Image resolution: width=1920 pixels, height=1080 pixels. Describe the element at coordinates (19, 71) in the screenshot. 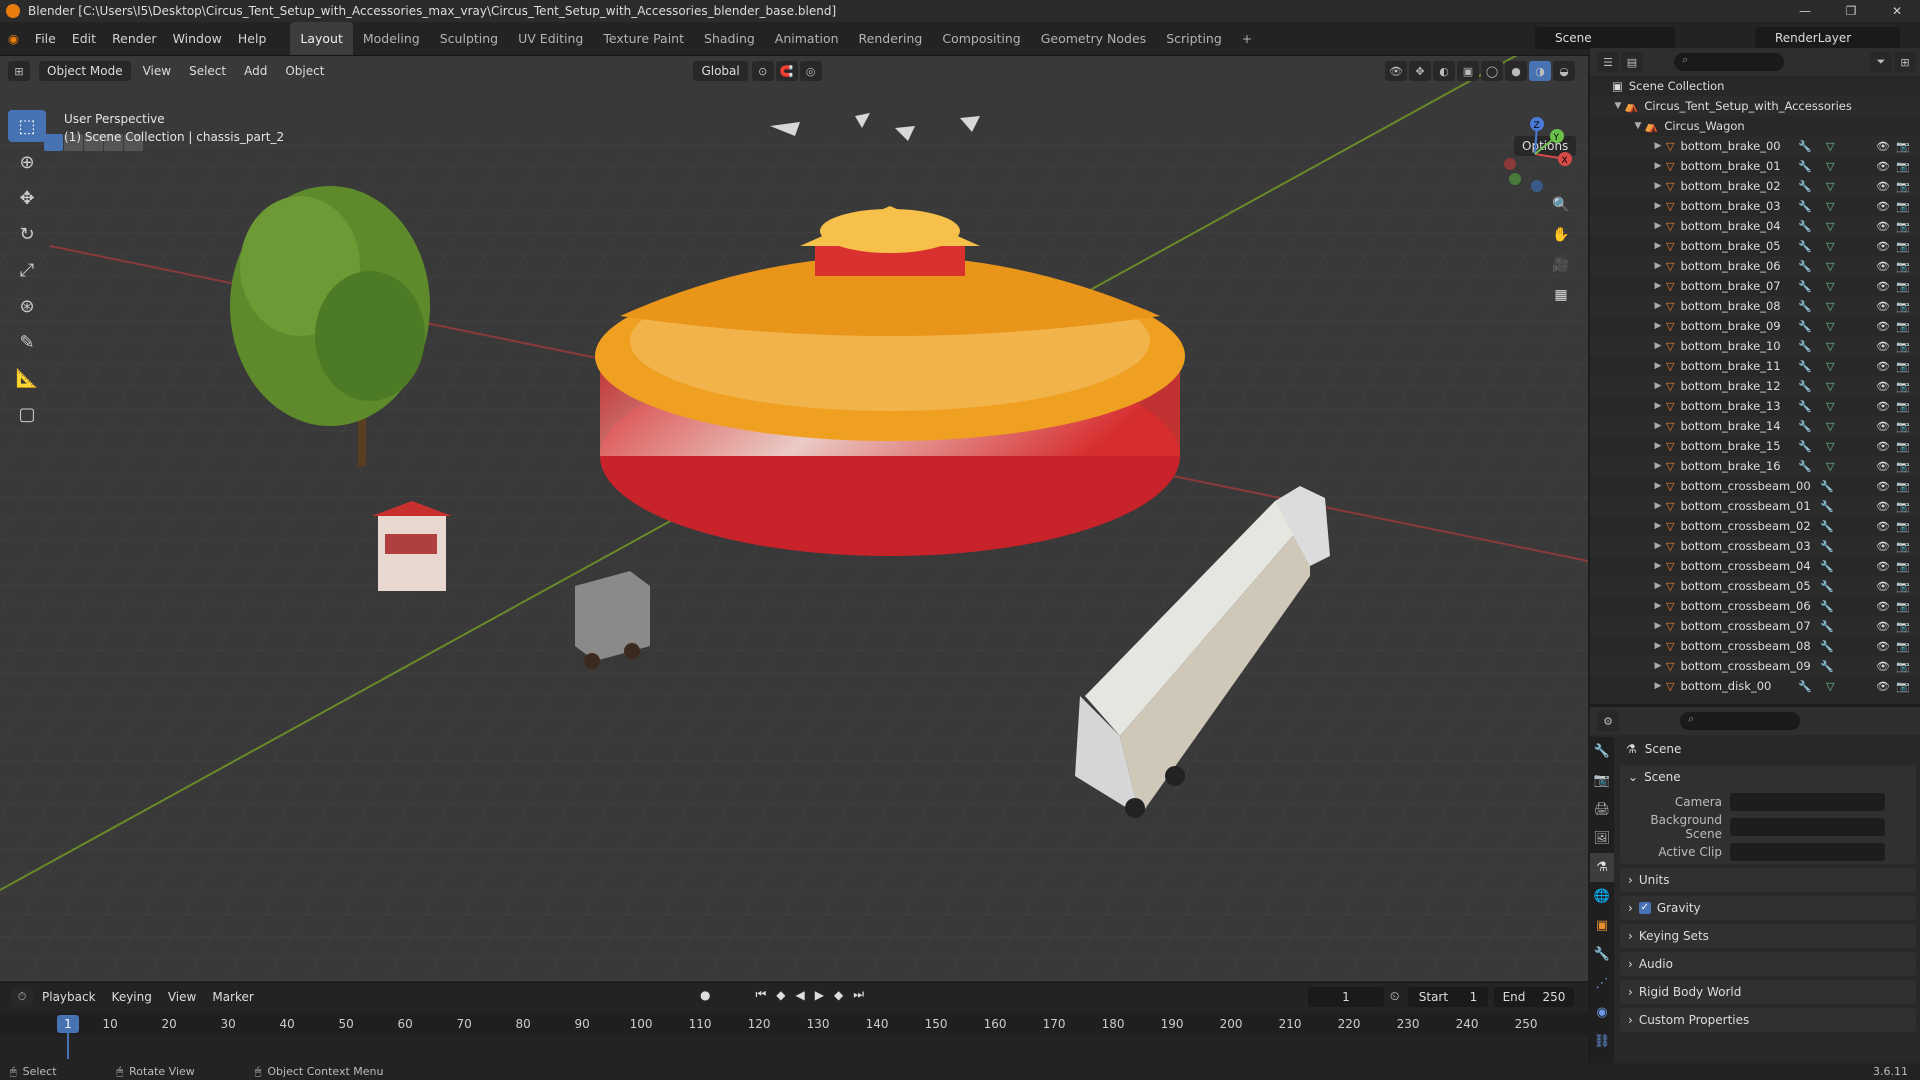

I see `editor-type-icon: ⊞` at that location.